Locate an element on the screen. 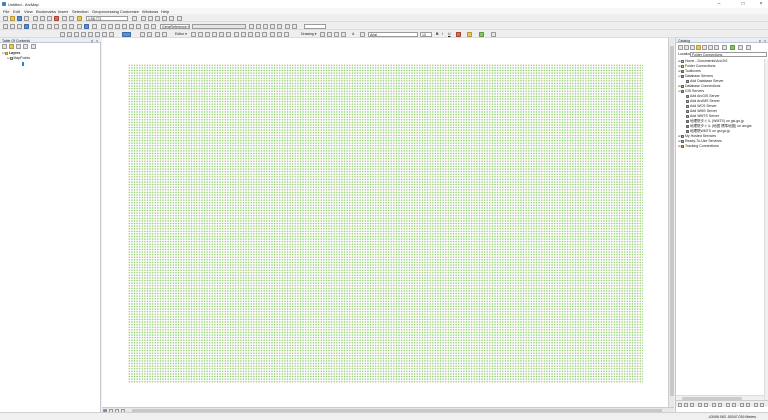 The image size is (768, 420). catalog-vertical-scrollbar is located at coordinates (766, 229).